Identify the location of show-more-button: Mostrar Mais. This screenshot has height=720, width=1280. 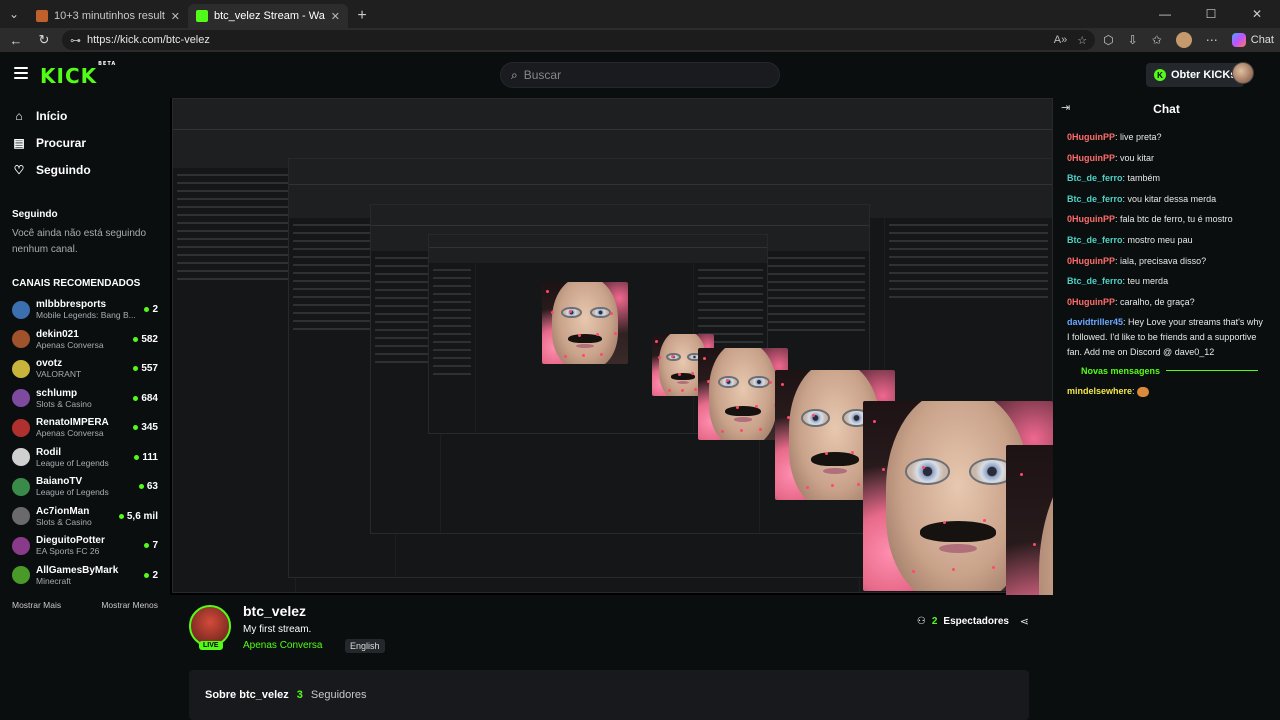
(36, 605).